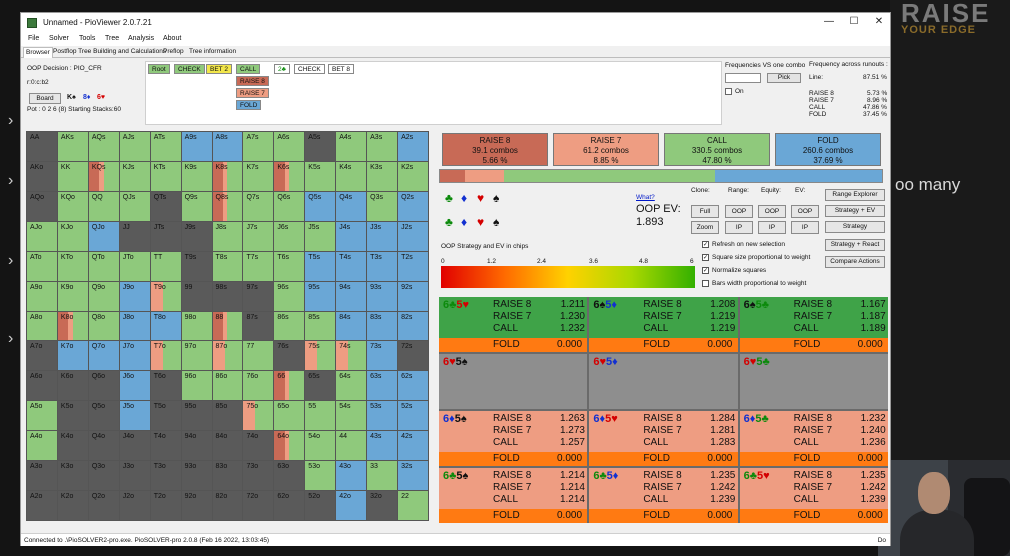 The width and height of the screenshot is (1010, 556). What do you see at coordinates (112, 38) in the screenshot?
I see `menu-tree: Tree` at bounding box center [112, 38].